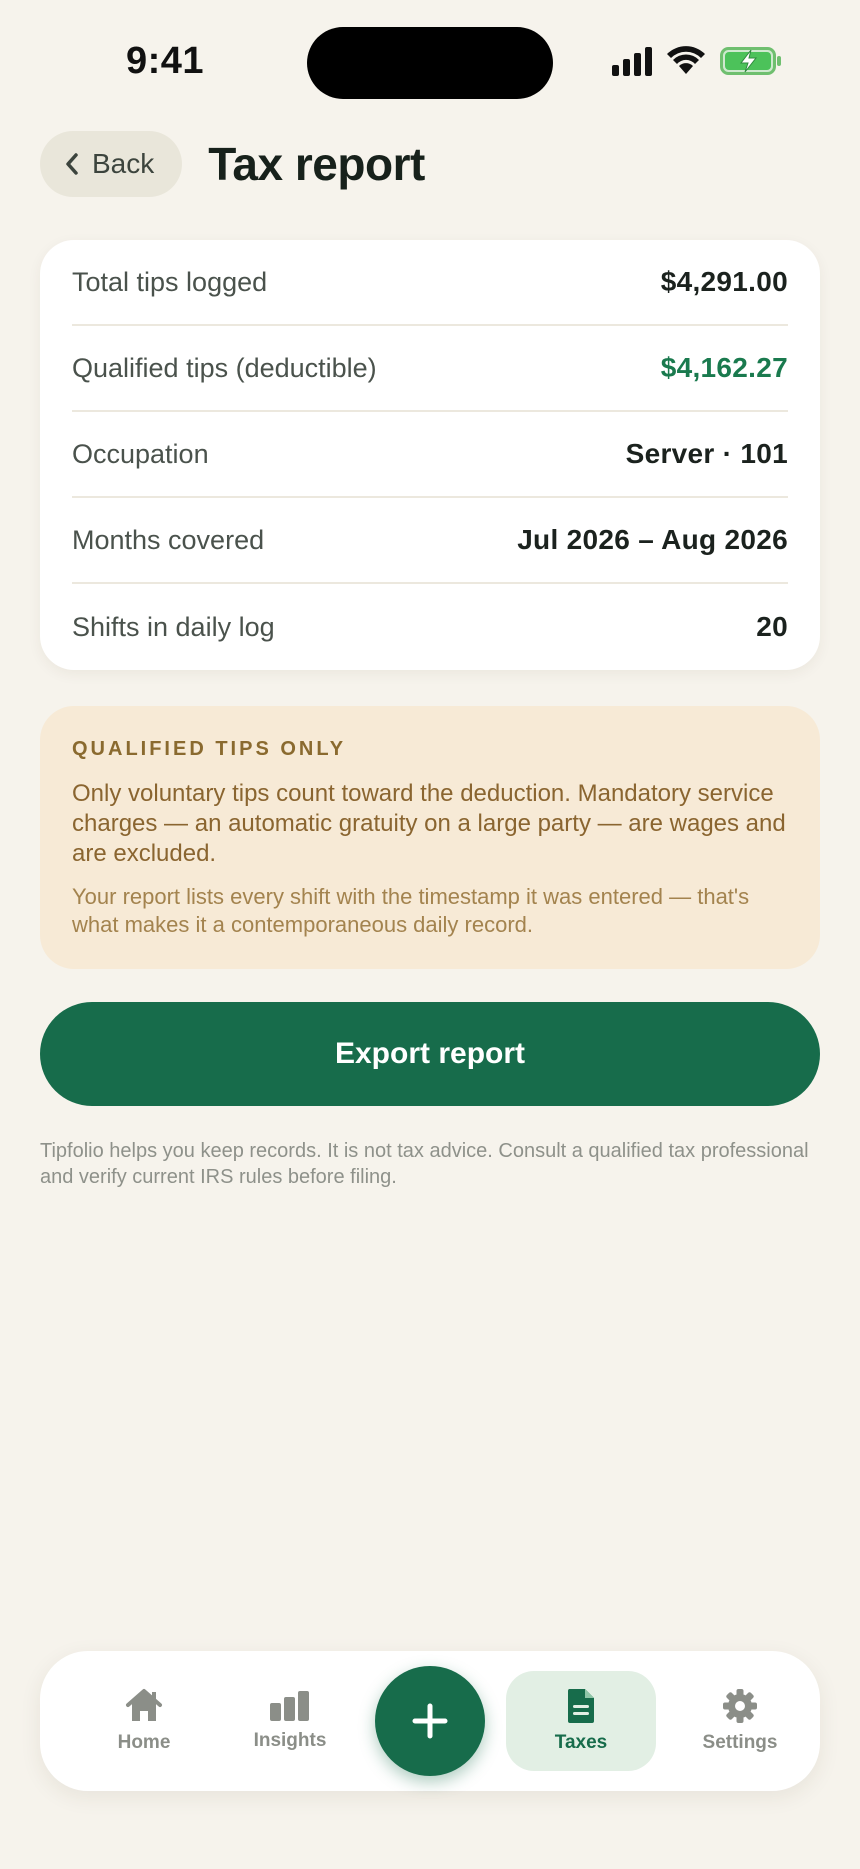  What do you see at coordinates (144, 1742) in the screenshot?
I see `tab-label: Home` at bounding box center [144, 1742].